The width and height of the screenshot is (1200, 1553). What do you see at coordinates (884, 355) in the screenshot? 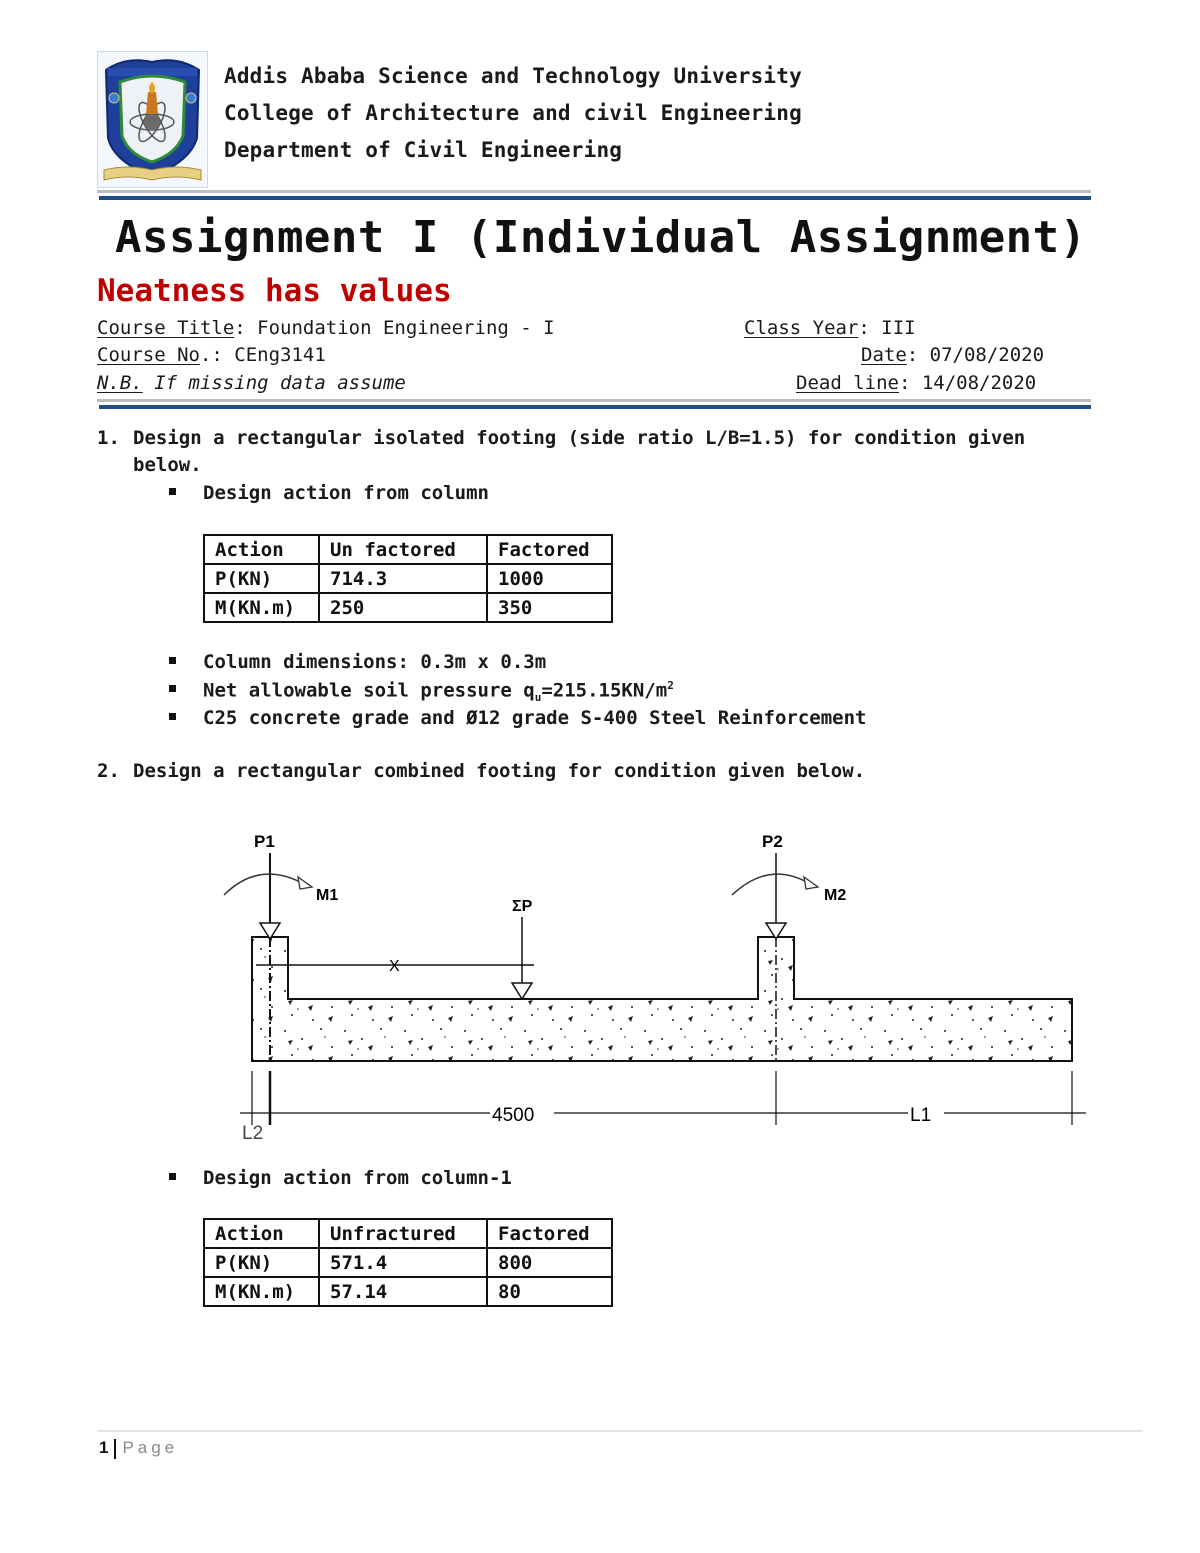
I see `issue-date-label: Date` at bounding box center [884, 355].